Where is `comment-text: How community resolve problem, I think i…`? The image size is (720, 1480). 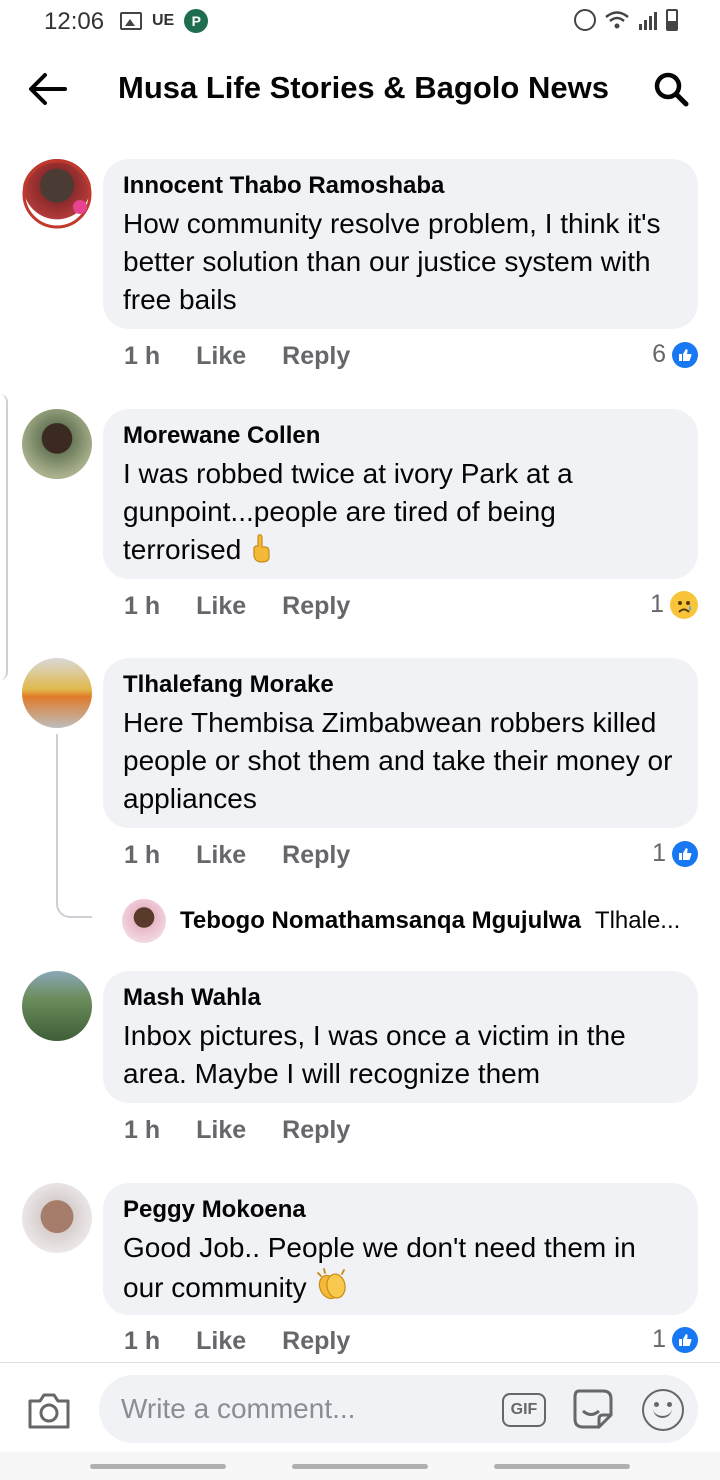
comment-text: How community resolve problem, I think i… is located at coordinates (392, 261).